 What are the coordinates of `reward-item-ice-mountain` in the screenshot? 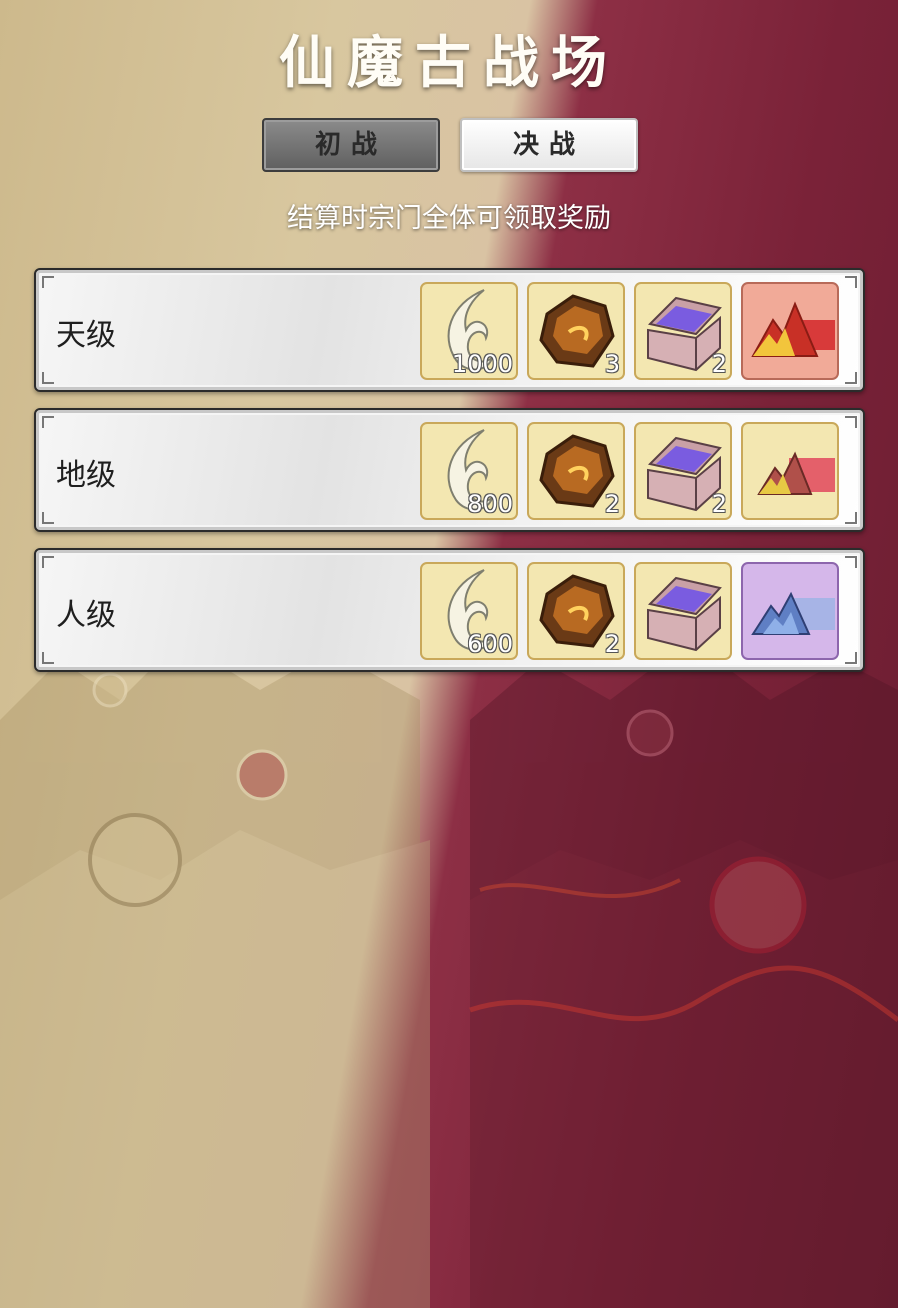 It's located at (790, 611).